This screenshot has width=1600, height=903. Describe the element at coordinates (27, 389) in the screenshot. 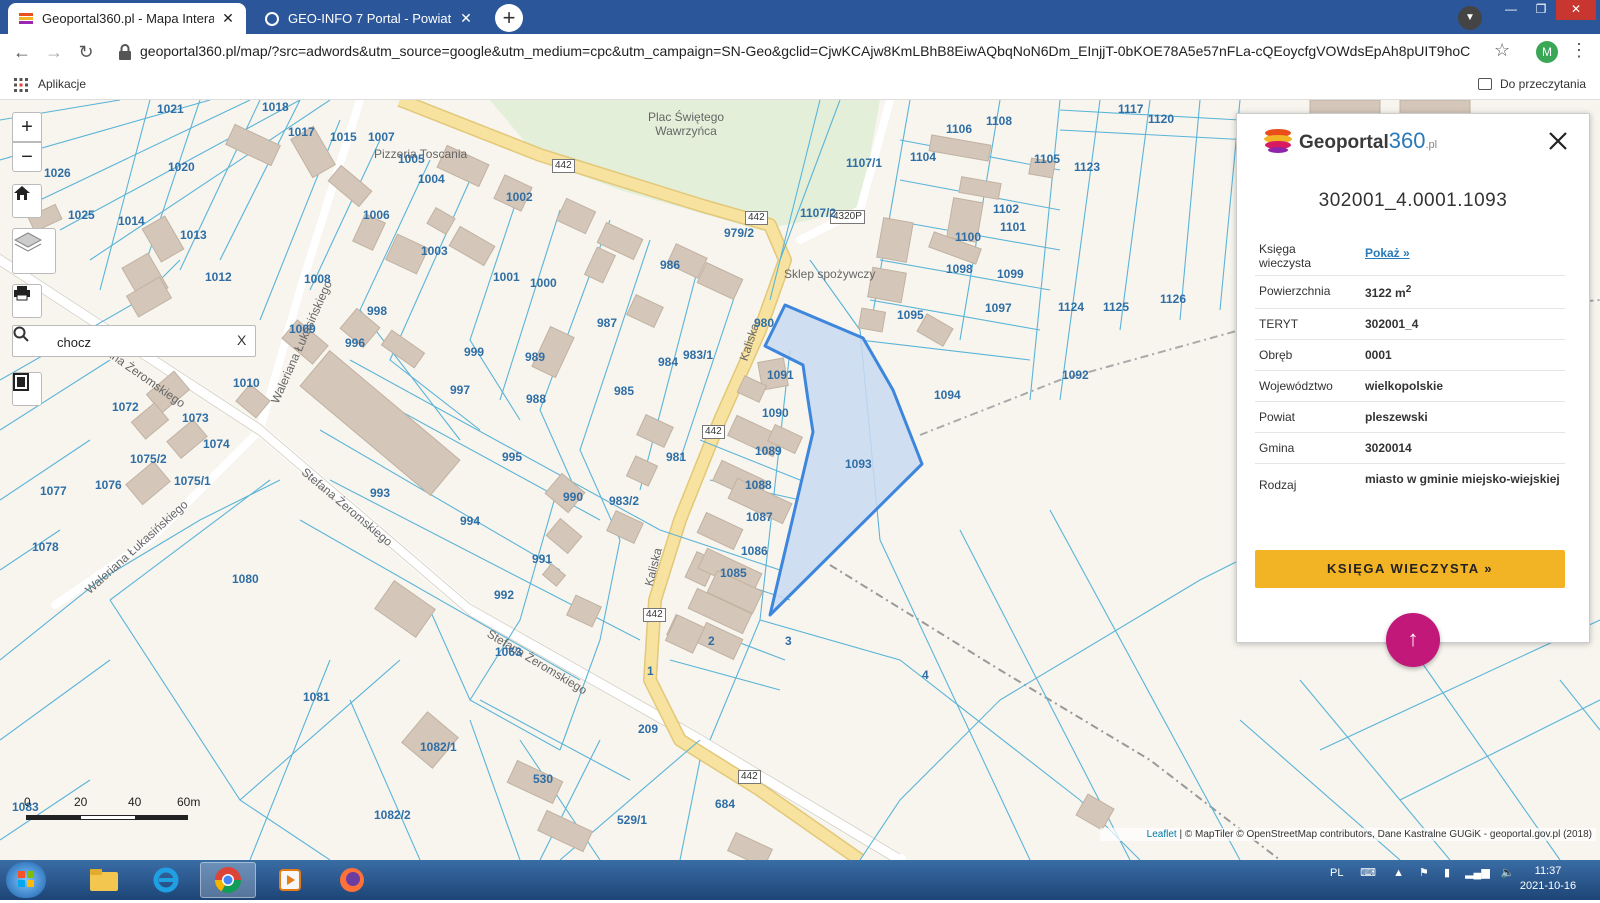

I see `measure-button` at that location.